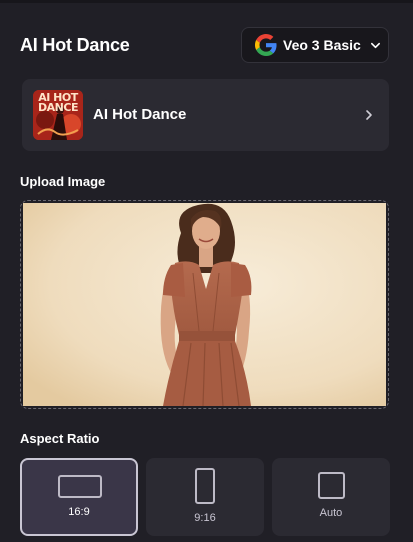 The height and width of the screenshot is (542, 413). I want to click on top-divider, so click(206, 1).